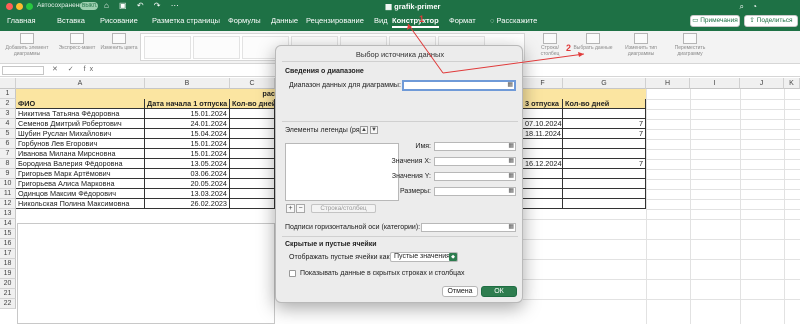 The height and width of the screenshot is (324, 800). What do you see at coordinates (143, 5) in the screenshot?
I see `quick-access-icons: ⌂ ▣ ↶ ↷ ⋯` at bounding box center [143, 5].